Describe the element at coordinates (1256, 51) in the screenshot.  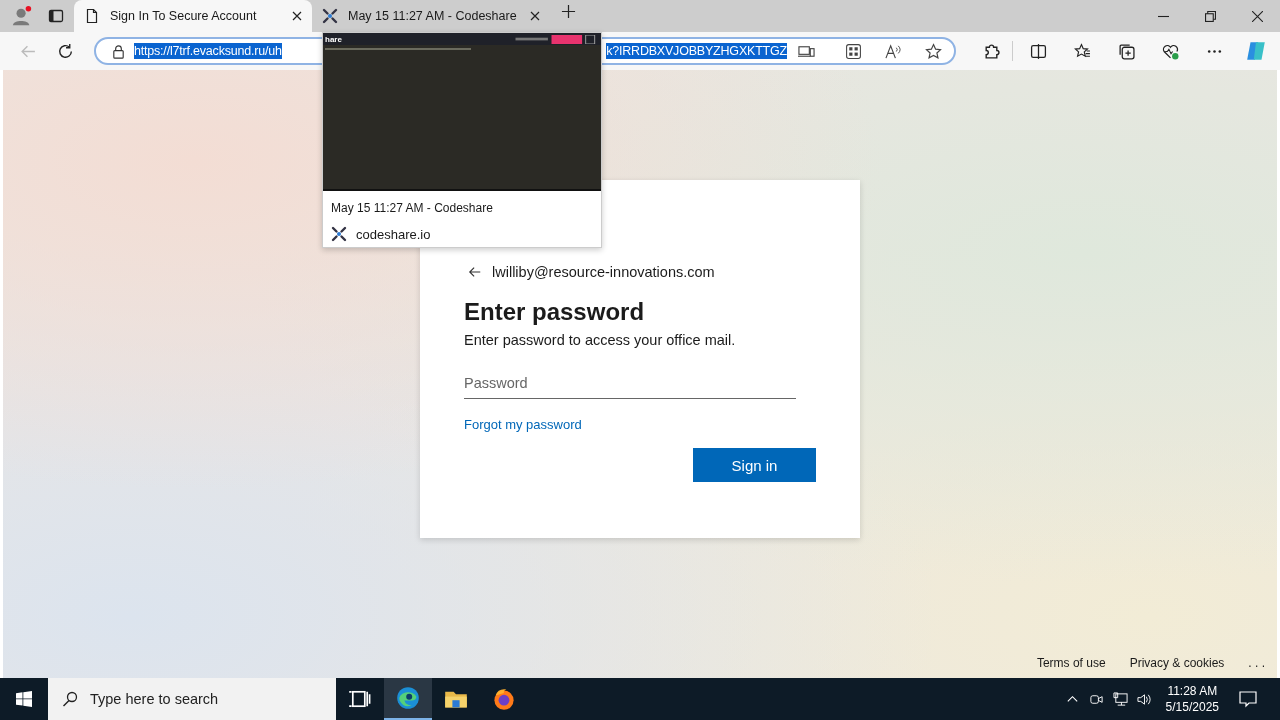
I see `copilot-icon` at that location.